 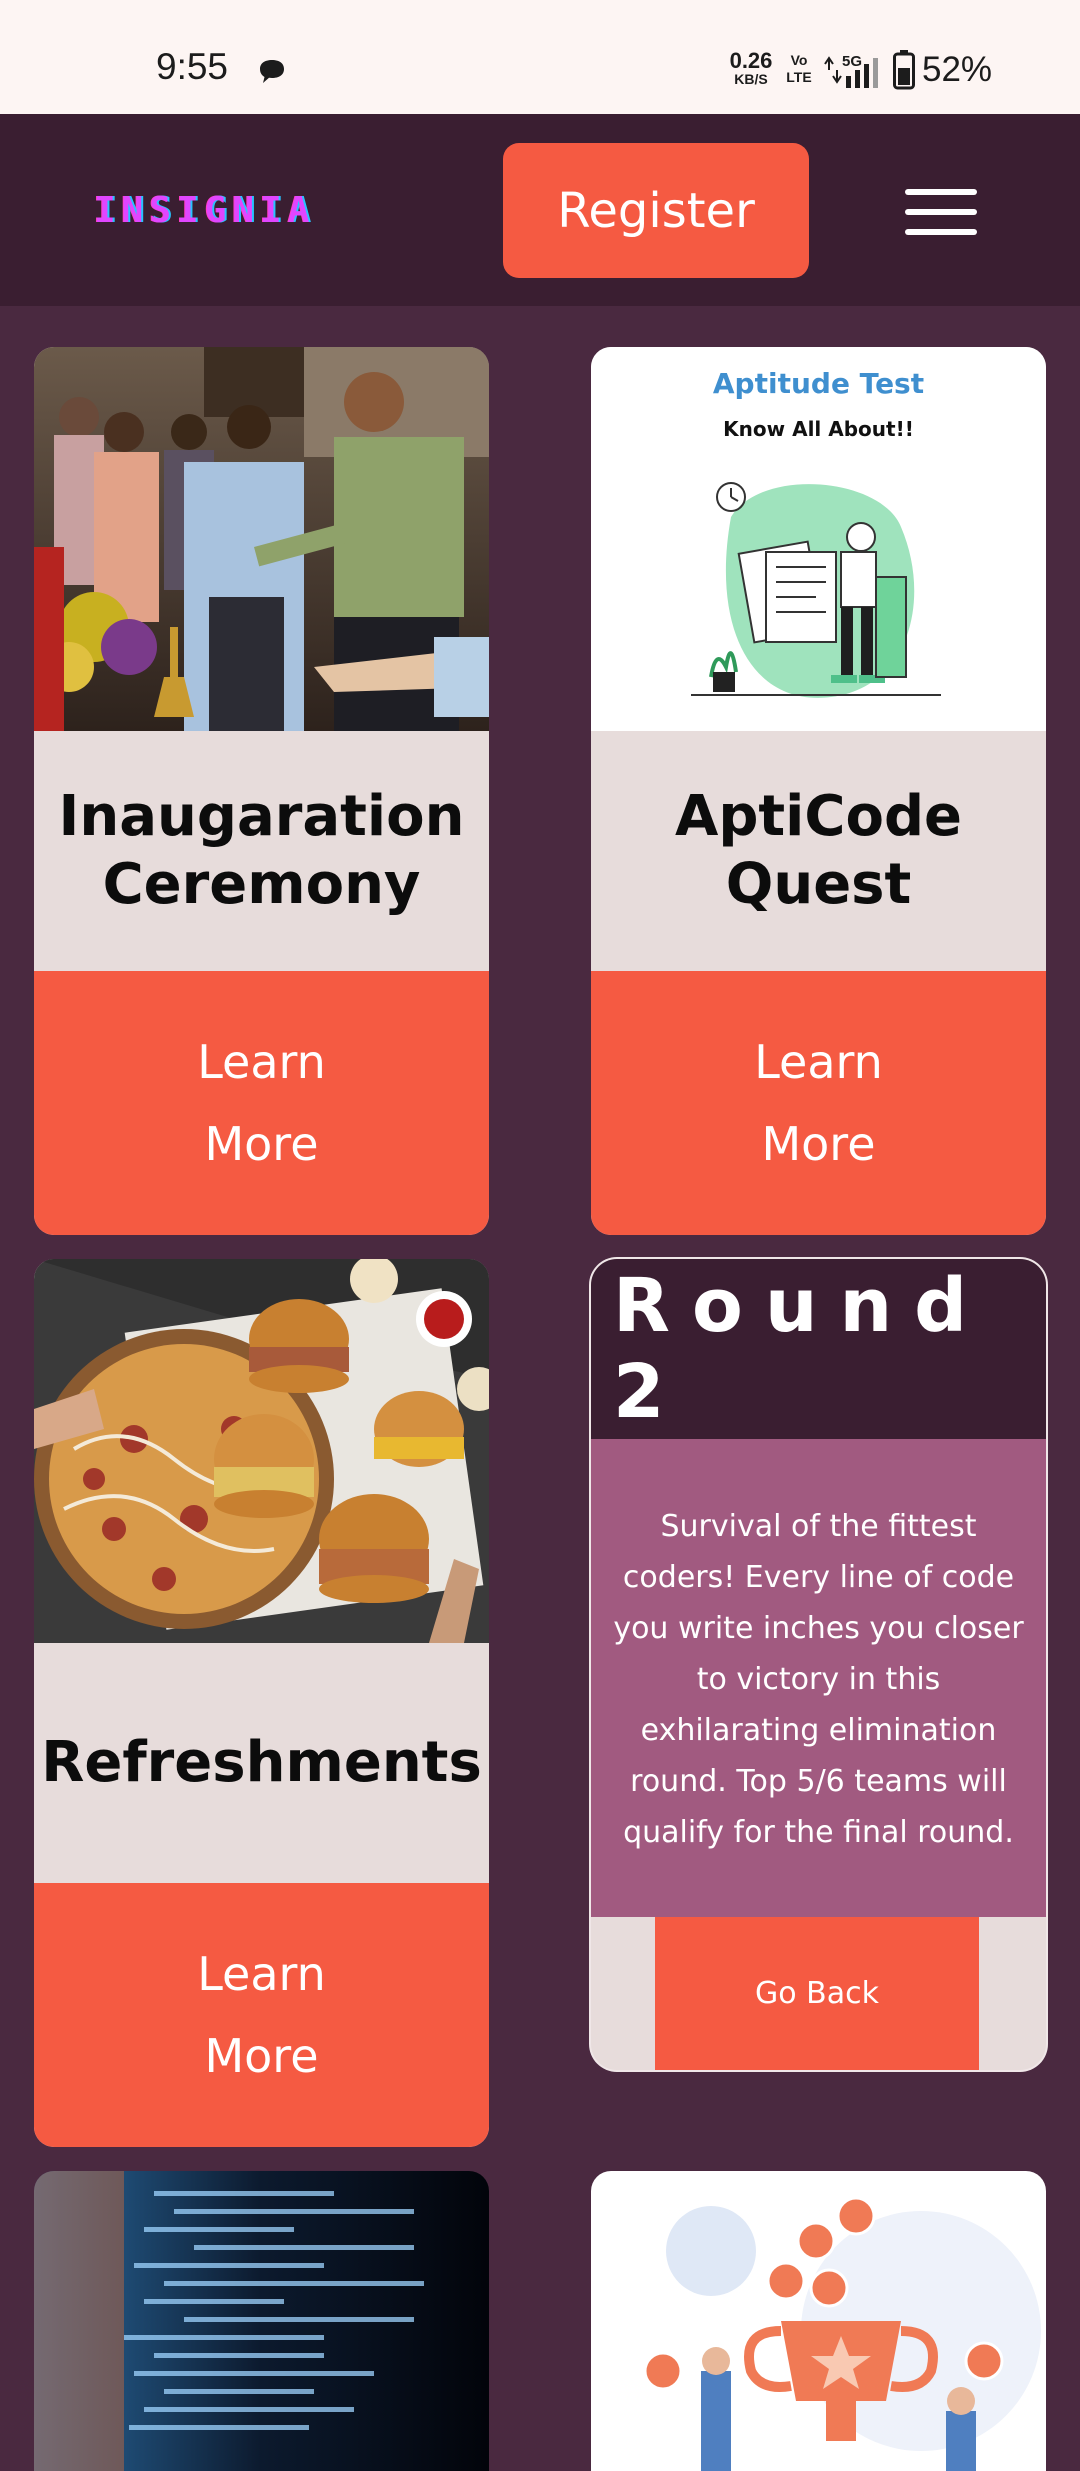 I want to click on pizza-burgers-photo, so click(x=261, y=1451).